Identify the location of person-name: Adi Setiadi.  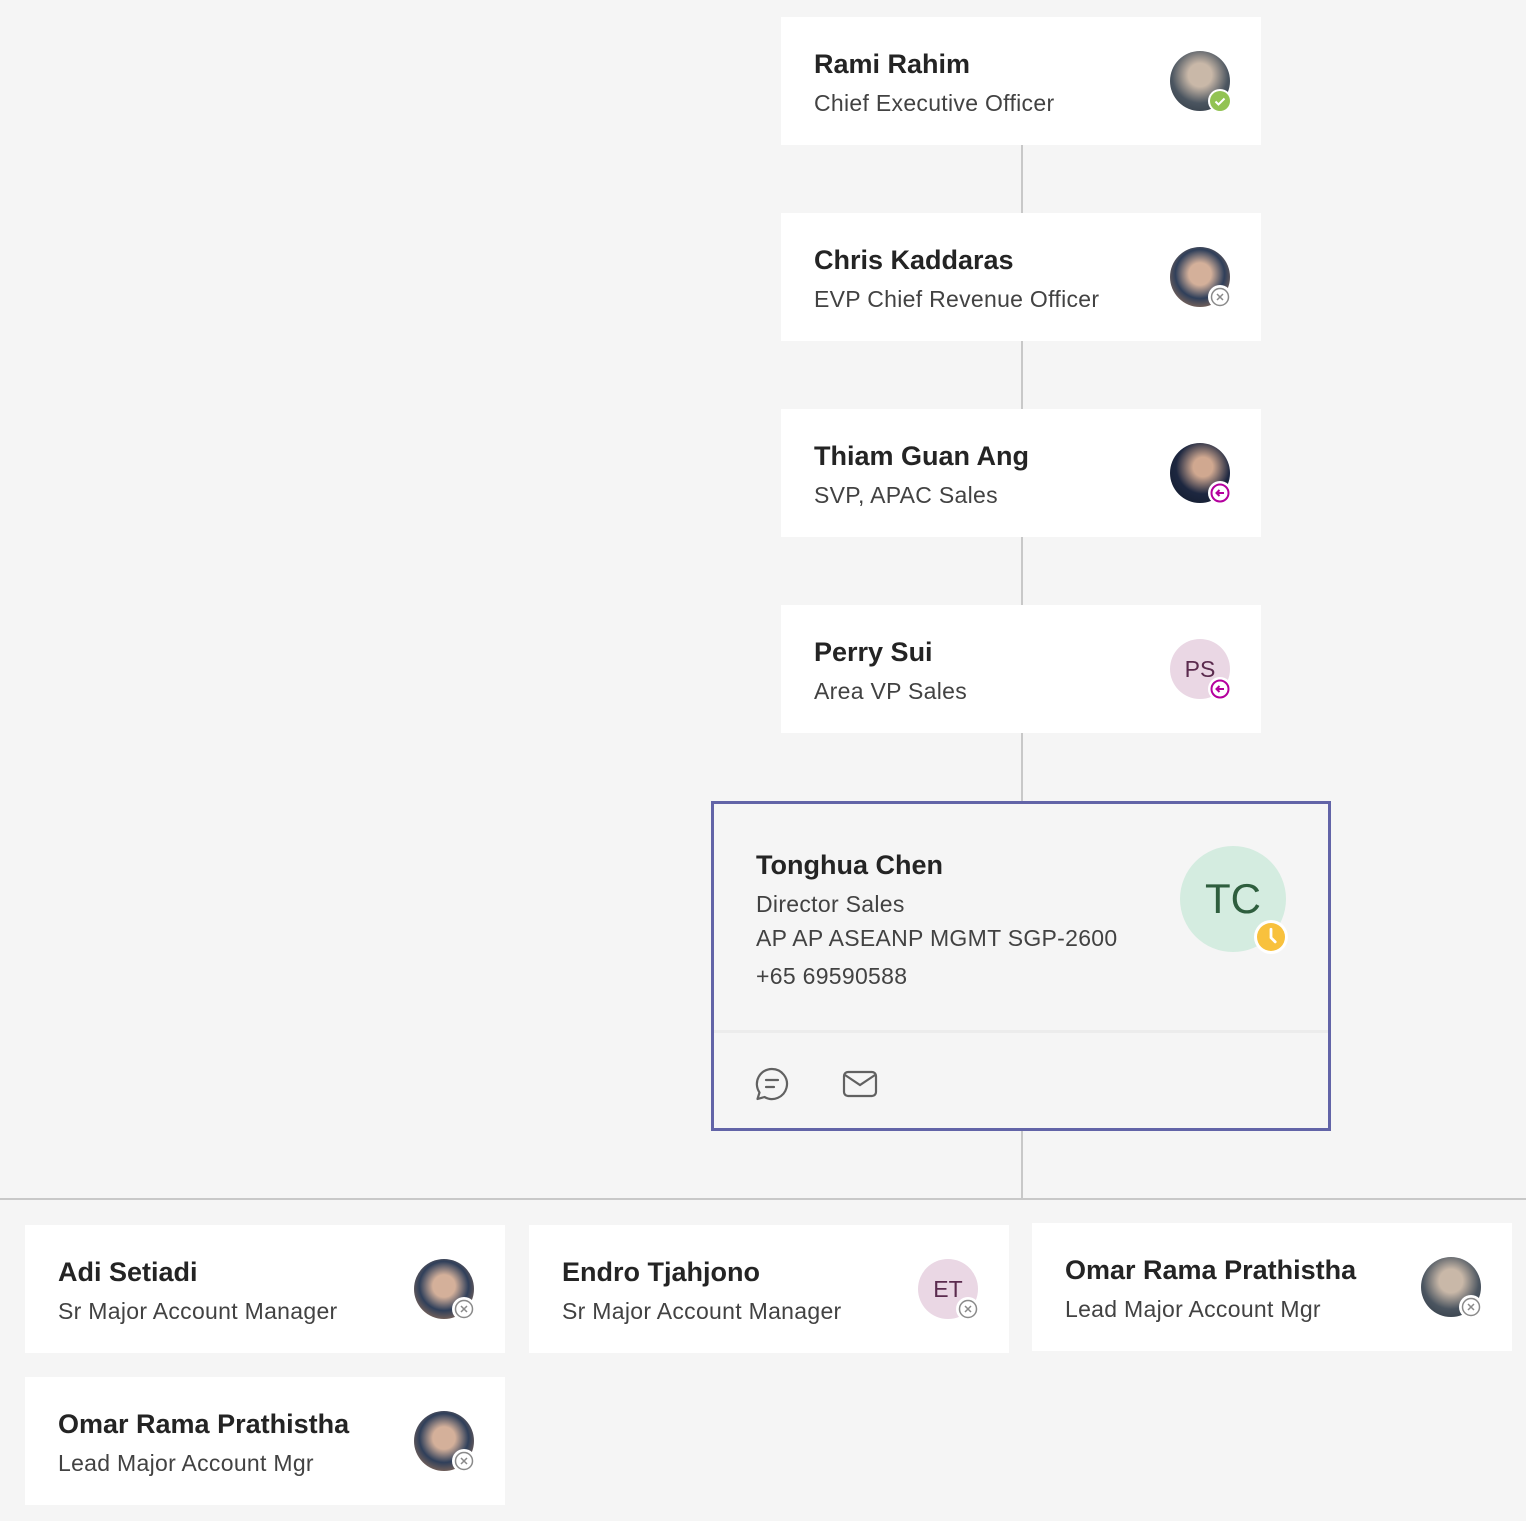
(128, 1272).